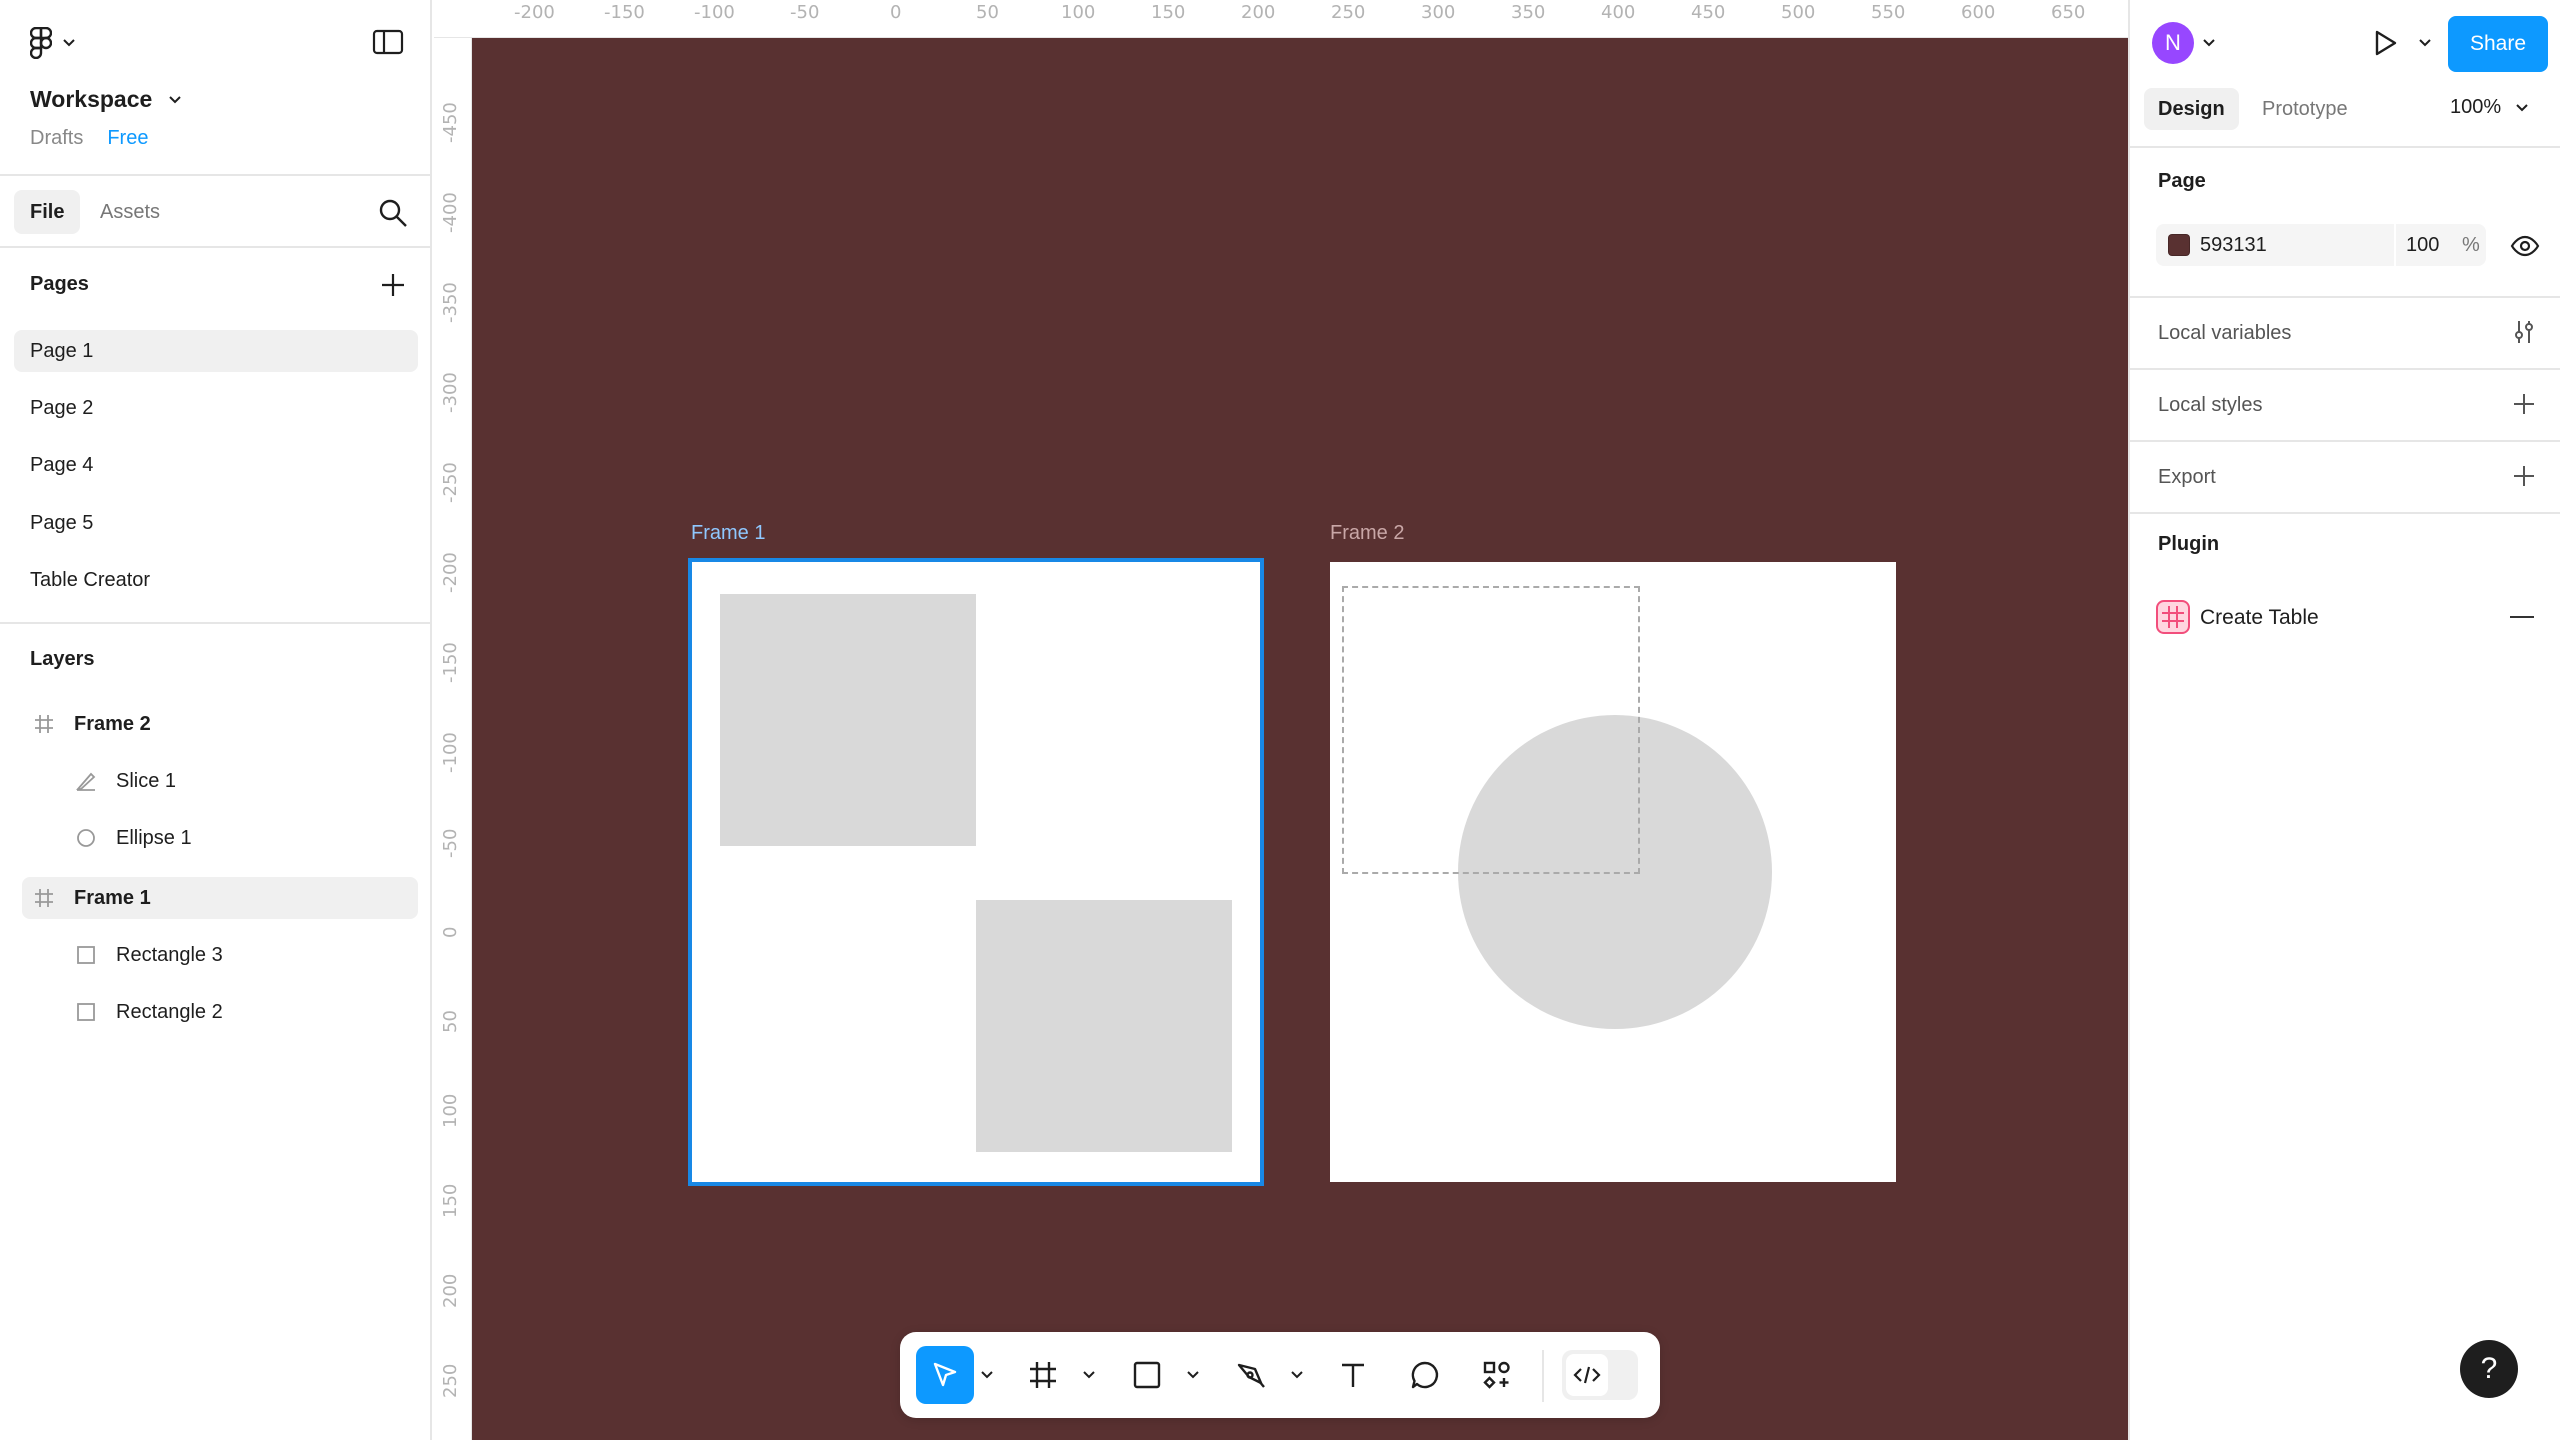 Image resolution: width=2560 pixels, height=1440 pixels. Describe the element at coordinates (220, 955) in the screenshot. I see `layer-row: Rectangle 3` at that location.